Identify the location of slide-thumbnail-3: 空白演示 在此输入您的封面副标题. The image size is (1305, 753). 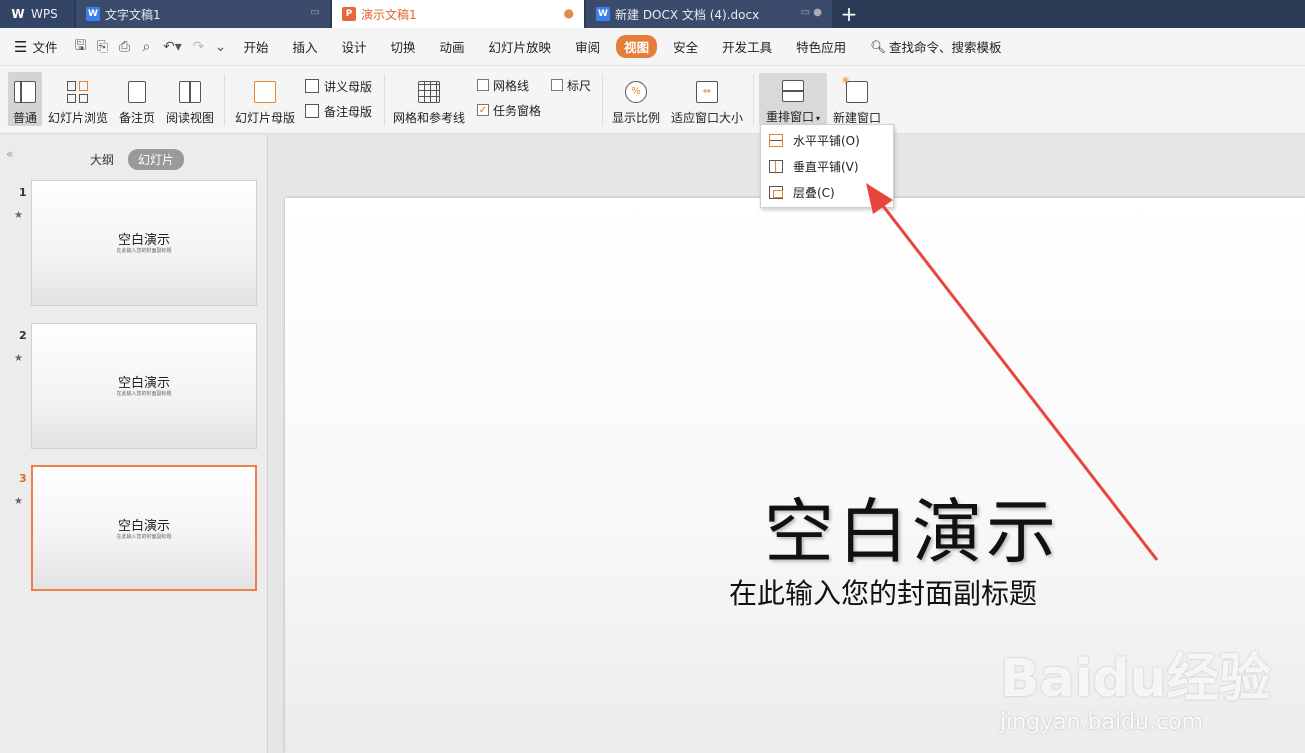
(144, 528).